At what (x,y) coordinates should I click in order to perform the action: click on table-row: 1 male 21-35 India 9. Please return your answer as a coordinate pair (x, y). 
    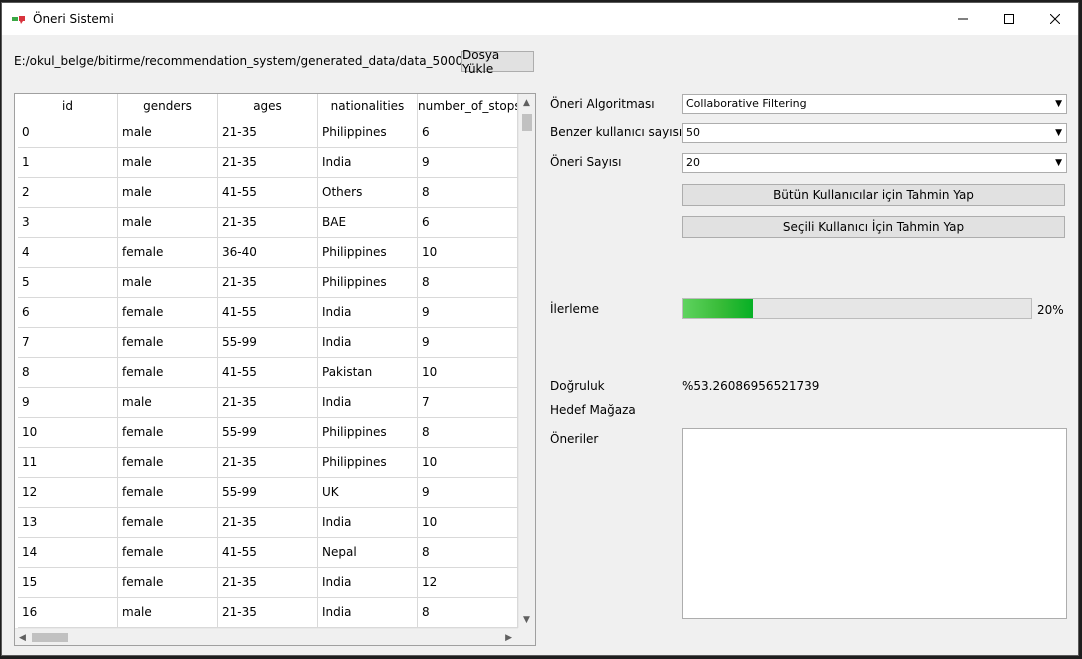
    Looking at the image, I should click on (268, 163).